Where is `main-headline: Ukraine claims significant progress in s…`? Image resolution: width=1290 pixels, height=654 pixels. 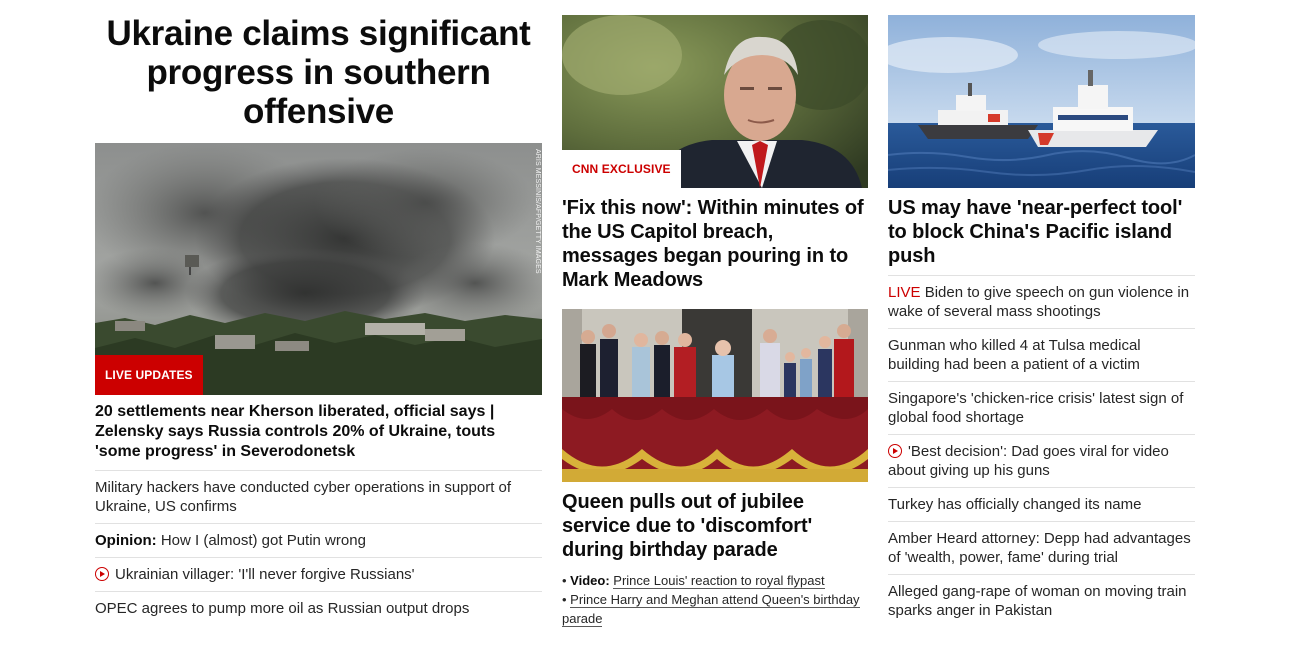
main-headline: Ukraine claims significant progress in s… is located at coordinates (318, 72).